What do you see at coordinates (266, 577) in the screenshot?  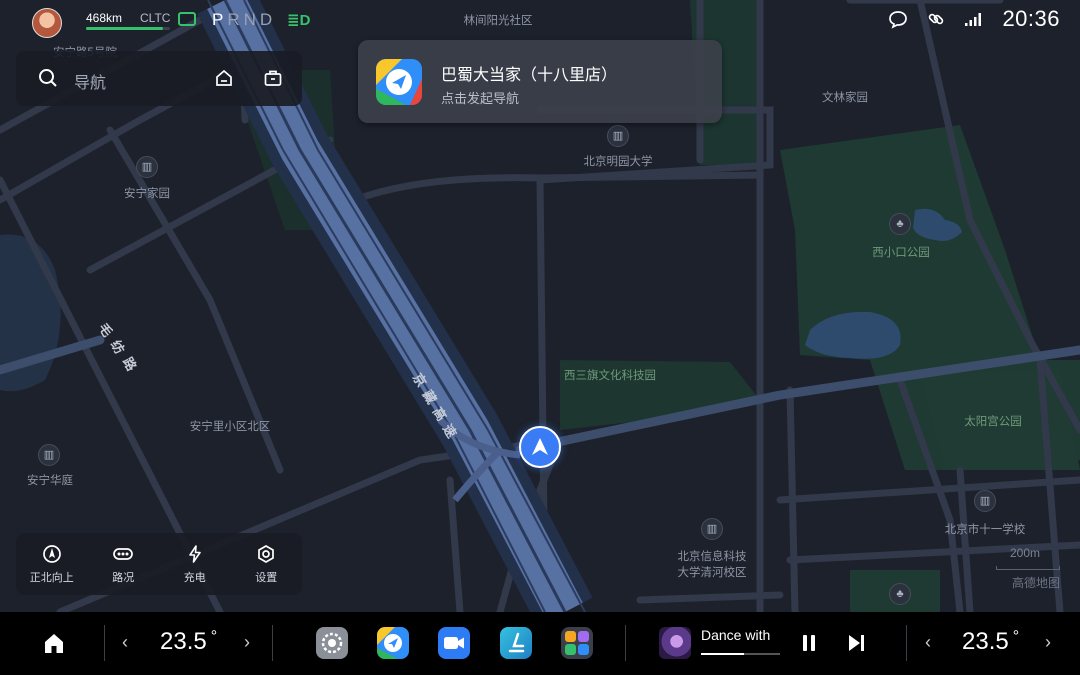 I see `quick-action-label: 设置` at bounding box center [266, 577].